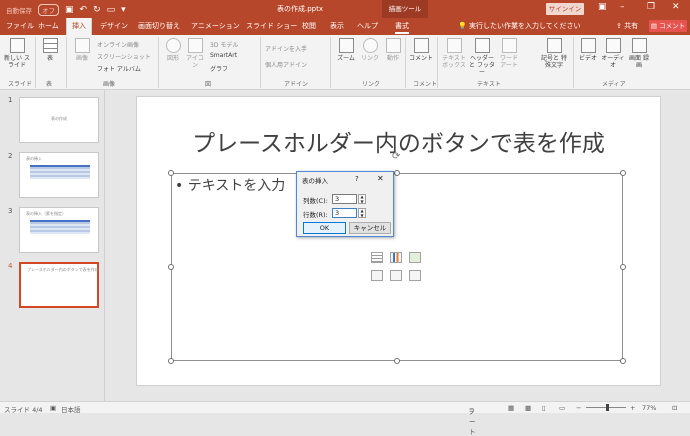 The image size is (690, 436). I want to click on group-label-images: 画像, so click(109, 84).